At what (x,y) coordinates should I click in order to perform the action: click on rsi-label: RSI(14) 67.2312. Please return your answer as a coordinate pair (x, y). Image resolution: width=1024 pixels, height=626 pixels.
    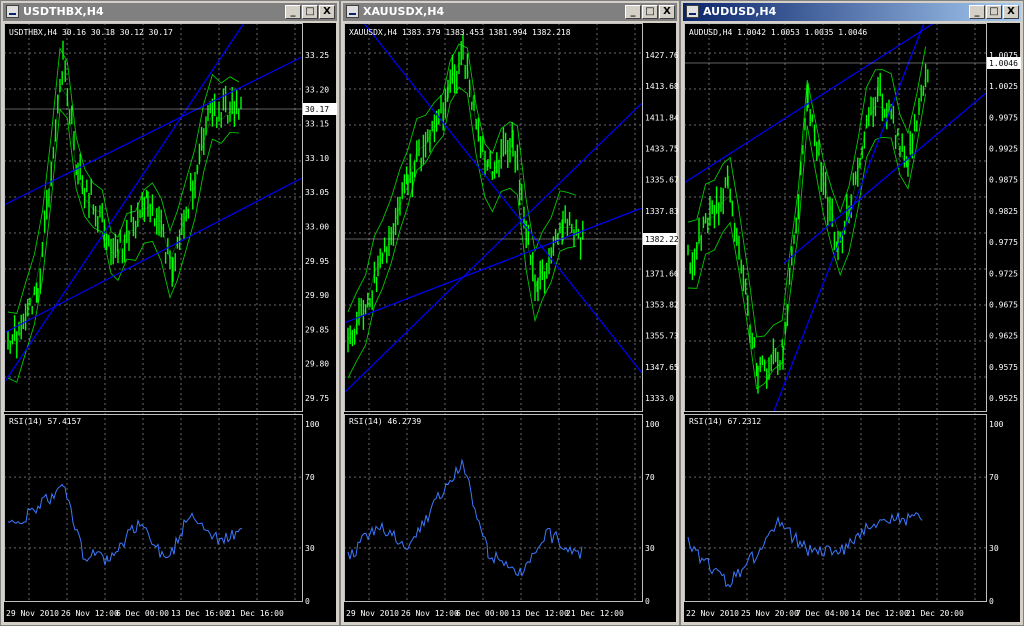
    Looking at the image, I should click on (725, 421).